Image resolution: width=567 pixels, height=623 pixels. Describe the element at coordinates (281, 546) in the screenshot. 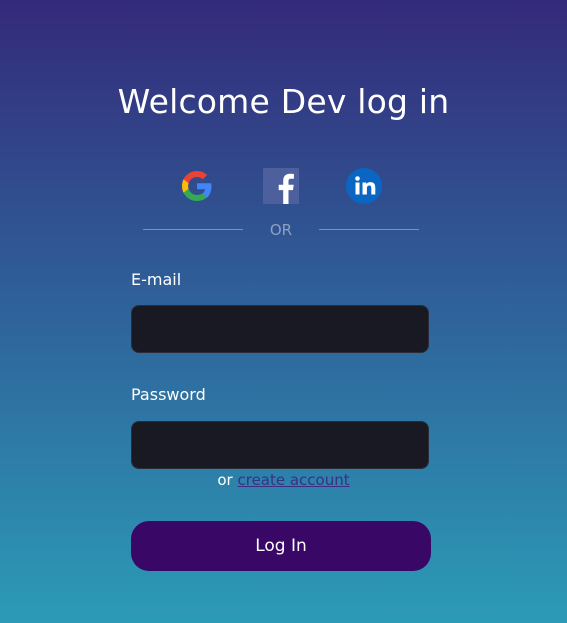

I see `login-button: Log In` at that location.